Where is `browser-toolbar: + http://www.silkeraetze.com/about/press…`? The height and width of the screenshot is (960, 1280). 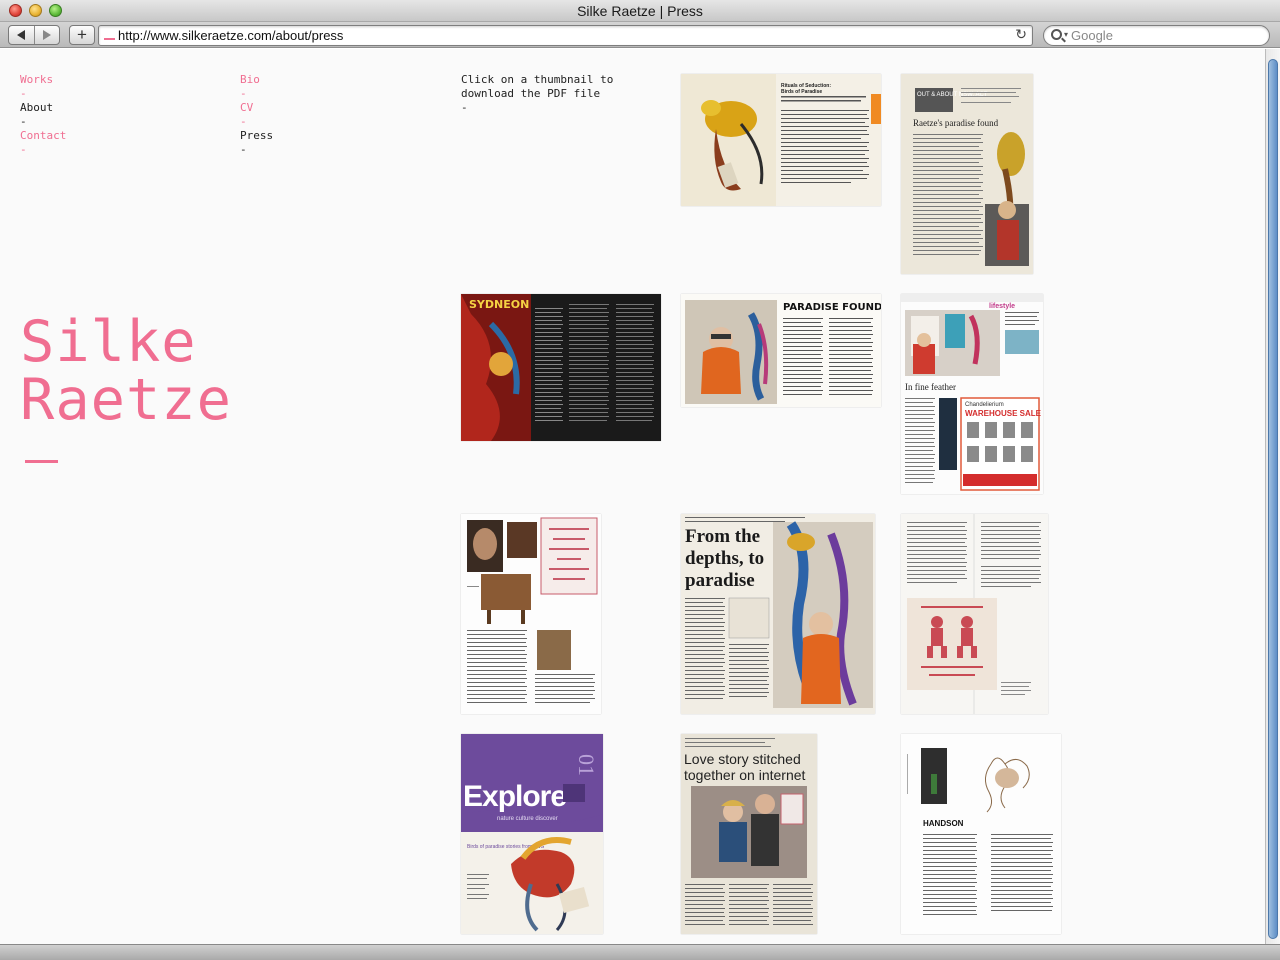 browser-toolbar: + http://www.silkeraetze.com/about/press… is located at coordinates (640, 35).